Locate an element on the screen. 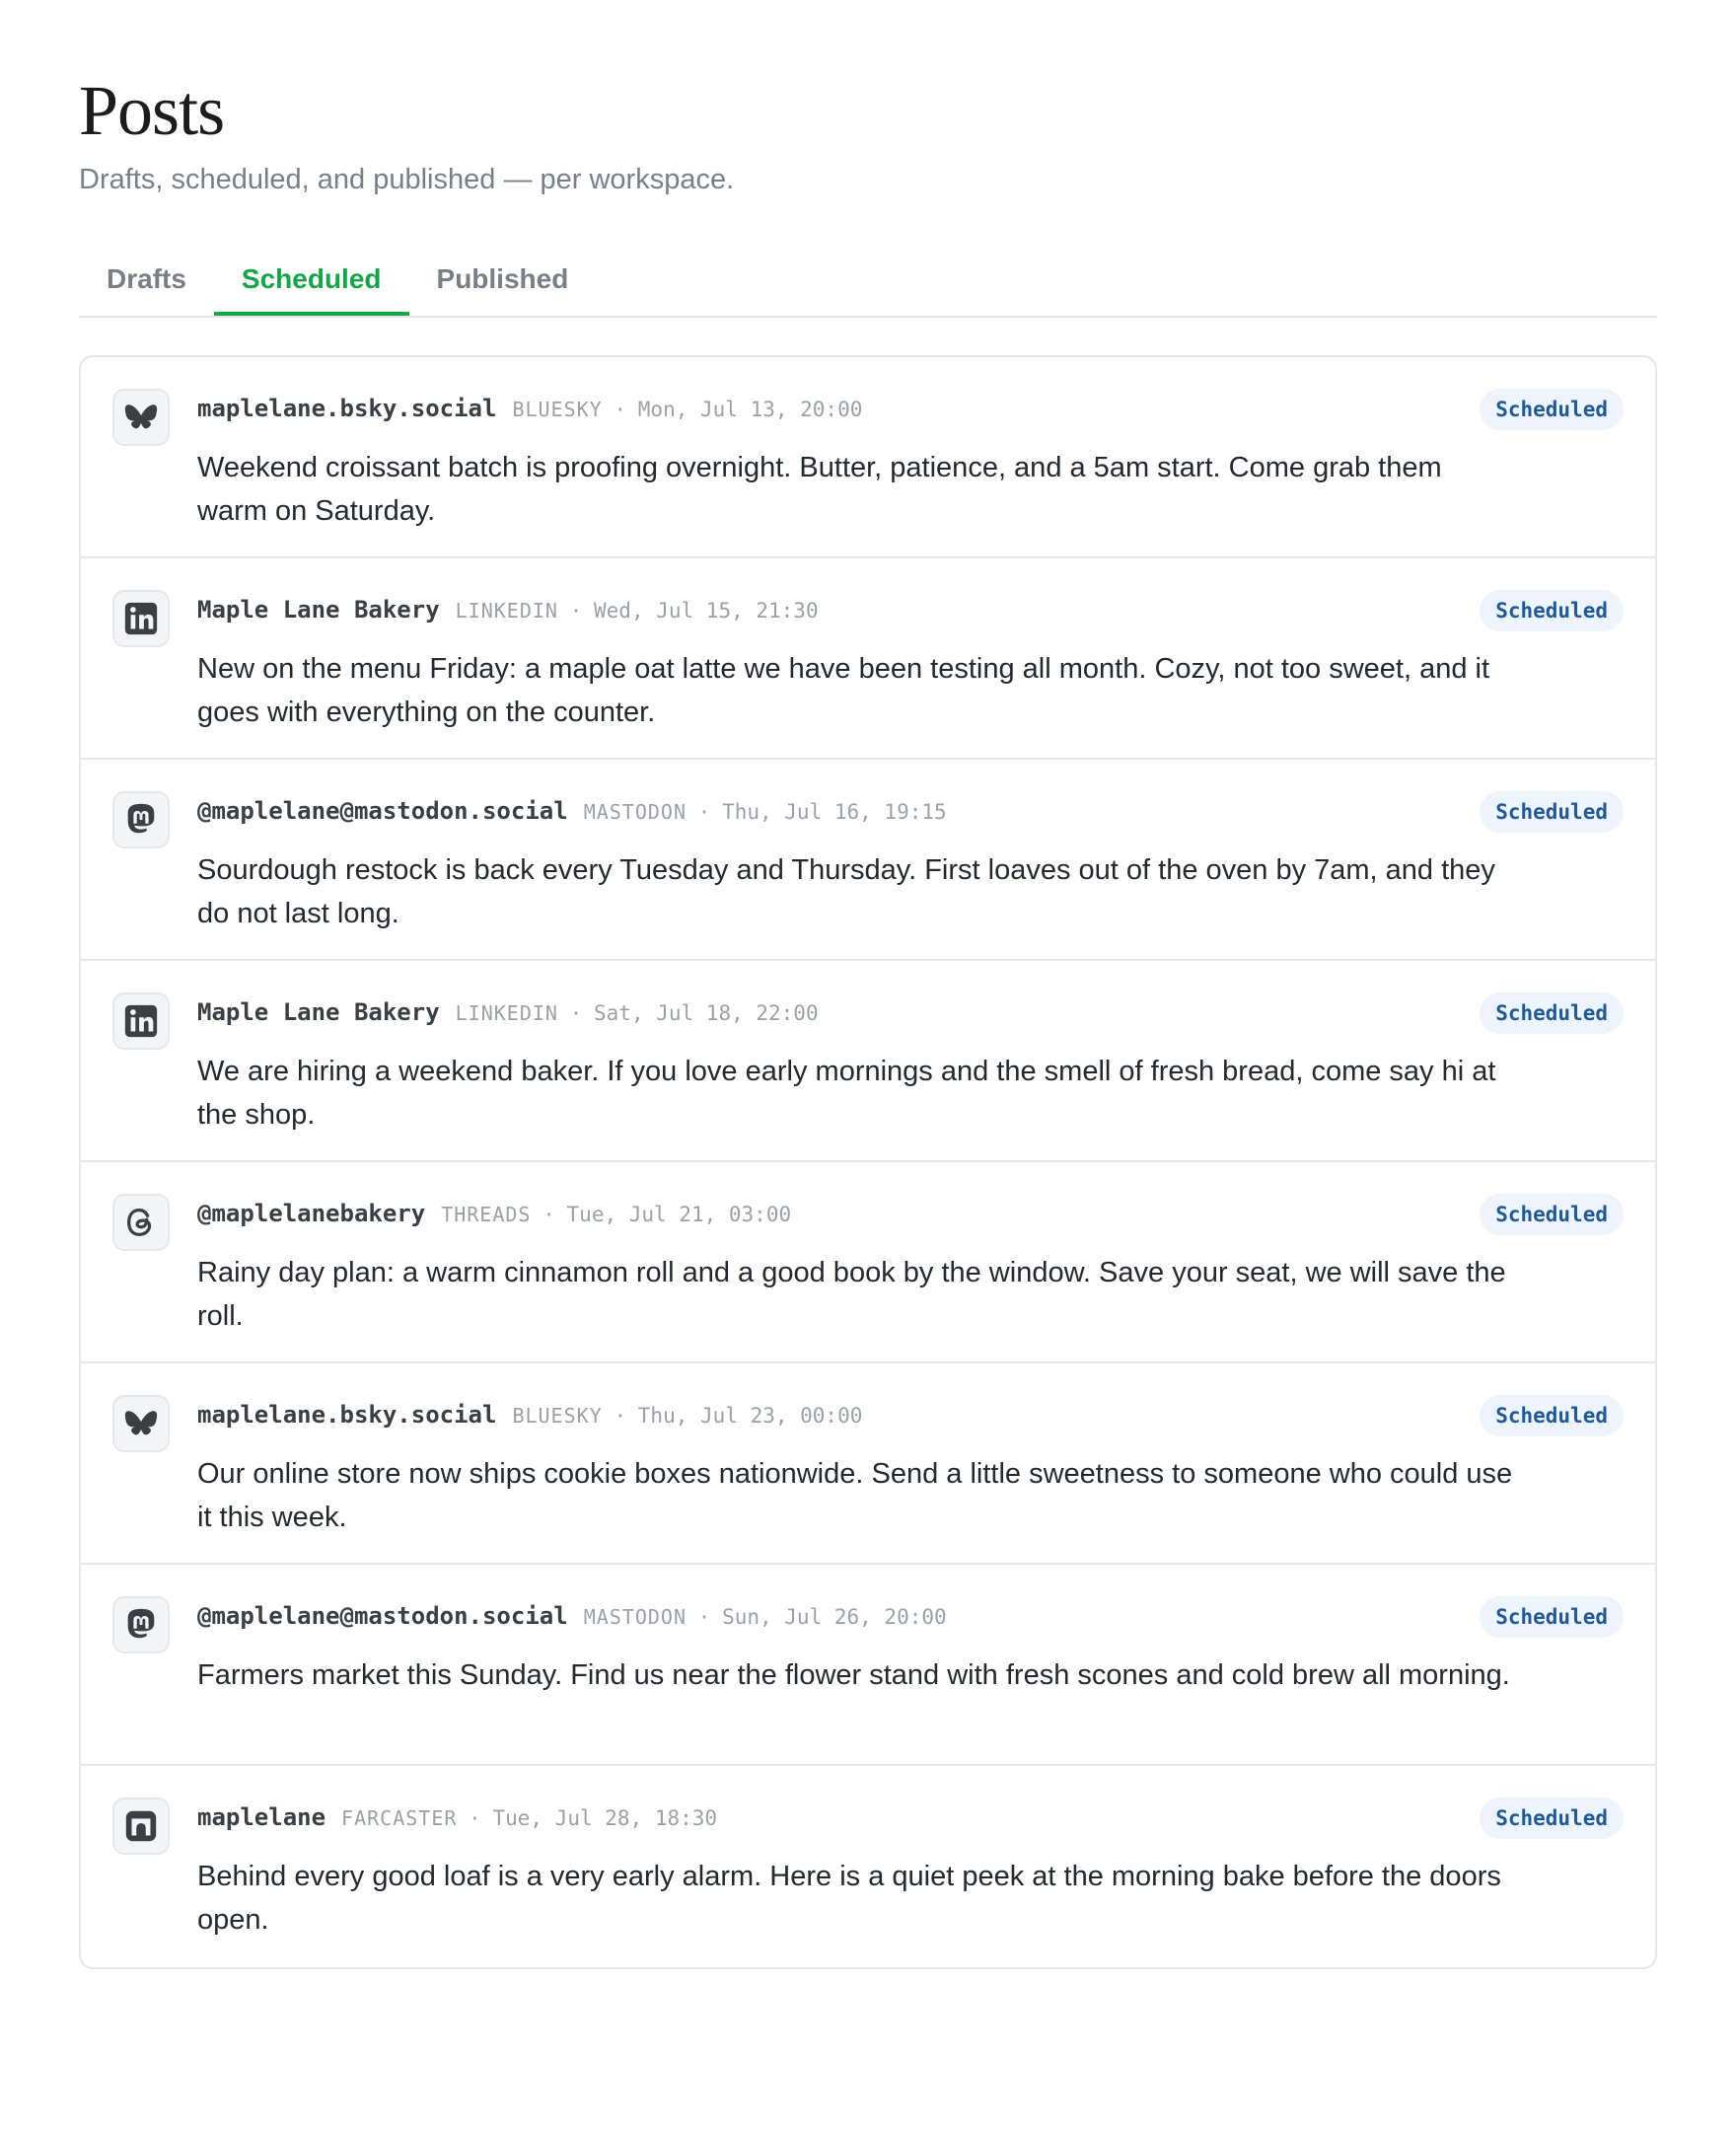 The width and height of the screenshot is (1736, 2129). post-scheduled-time: Wed, Jul 15, 21:30 is located at coordinates (706, 611).